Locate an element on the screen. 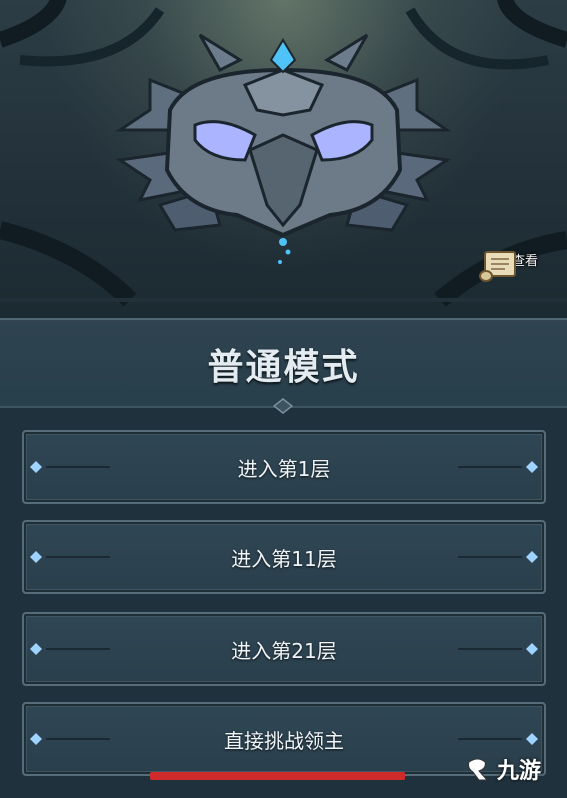 This screenshot has height=798, width=567. header-gem-icon is located at coordinates (283, 406).